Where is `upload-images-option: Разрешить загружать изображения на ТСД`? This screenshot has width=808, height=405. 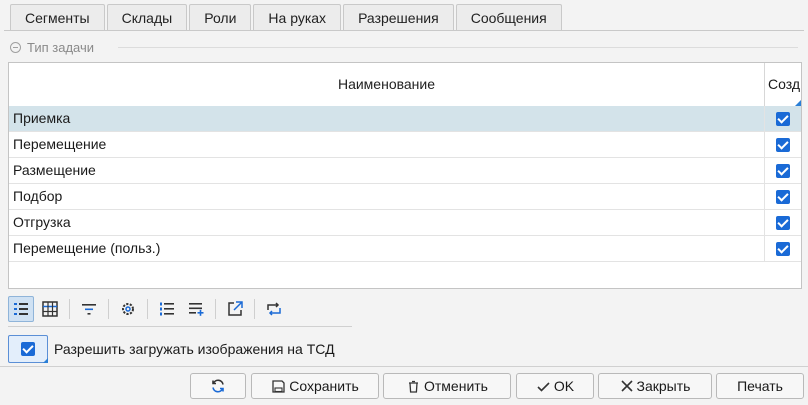 upload-images-option: Разрешить загружать изображения на ТСД is located at coordinates (171, 349).